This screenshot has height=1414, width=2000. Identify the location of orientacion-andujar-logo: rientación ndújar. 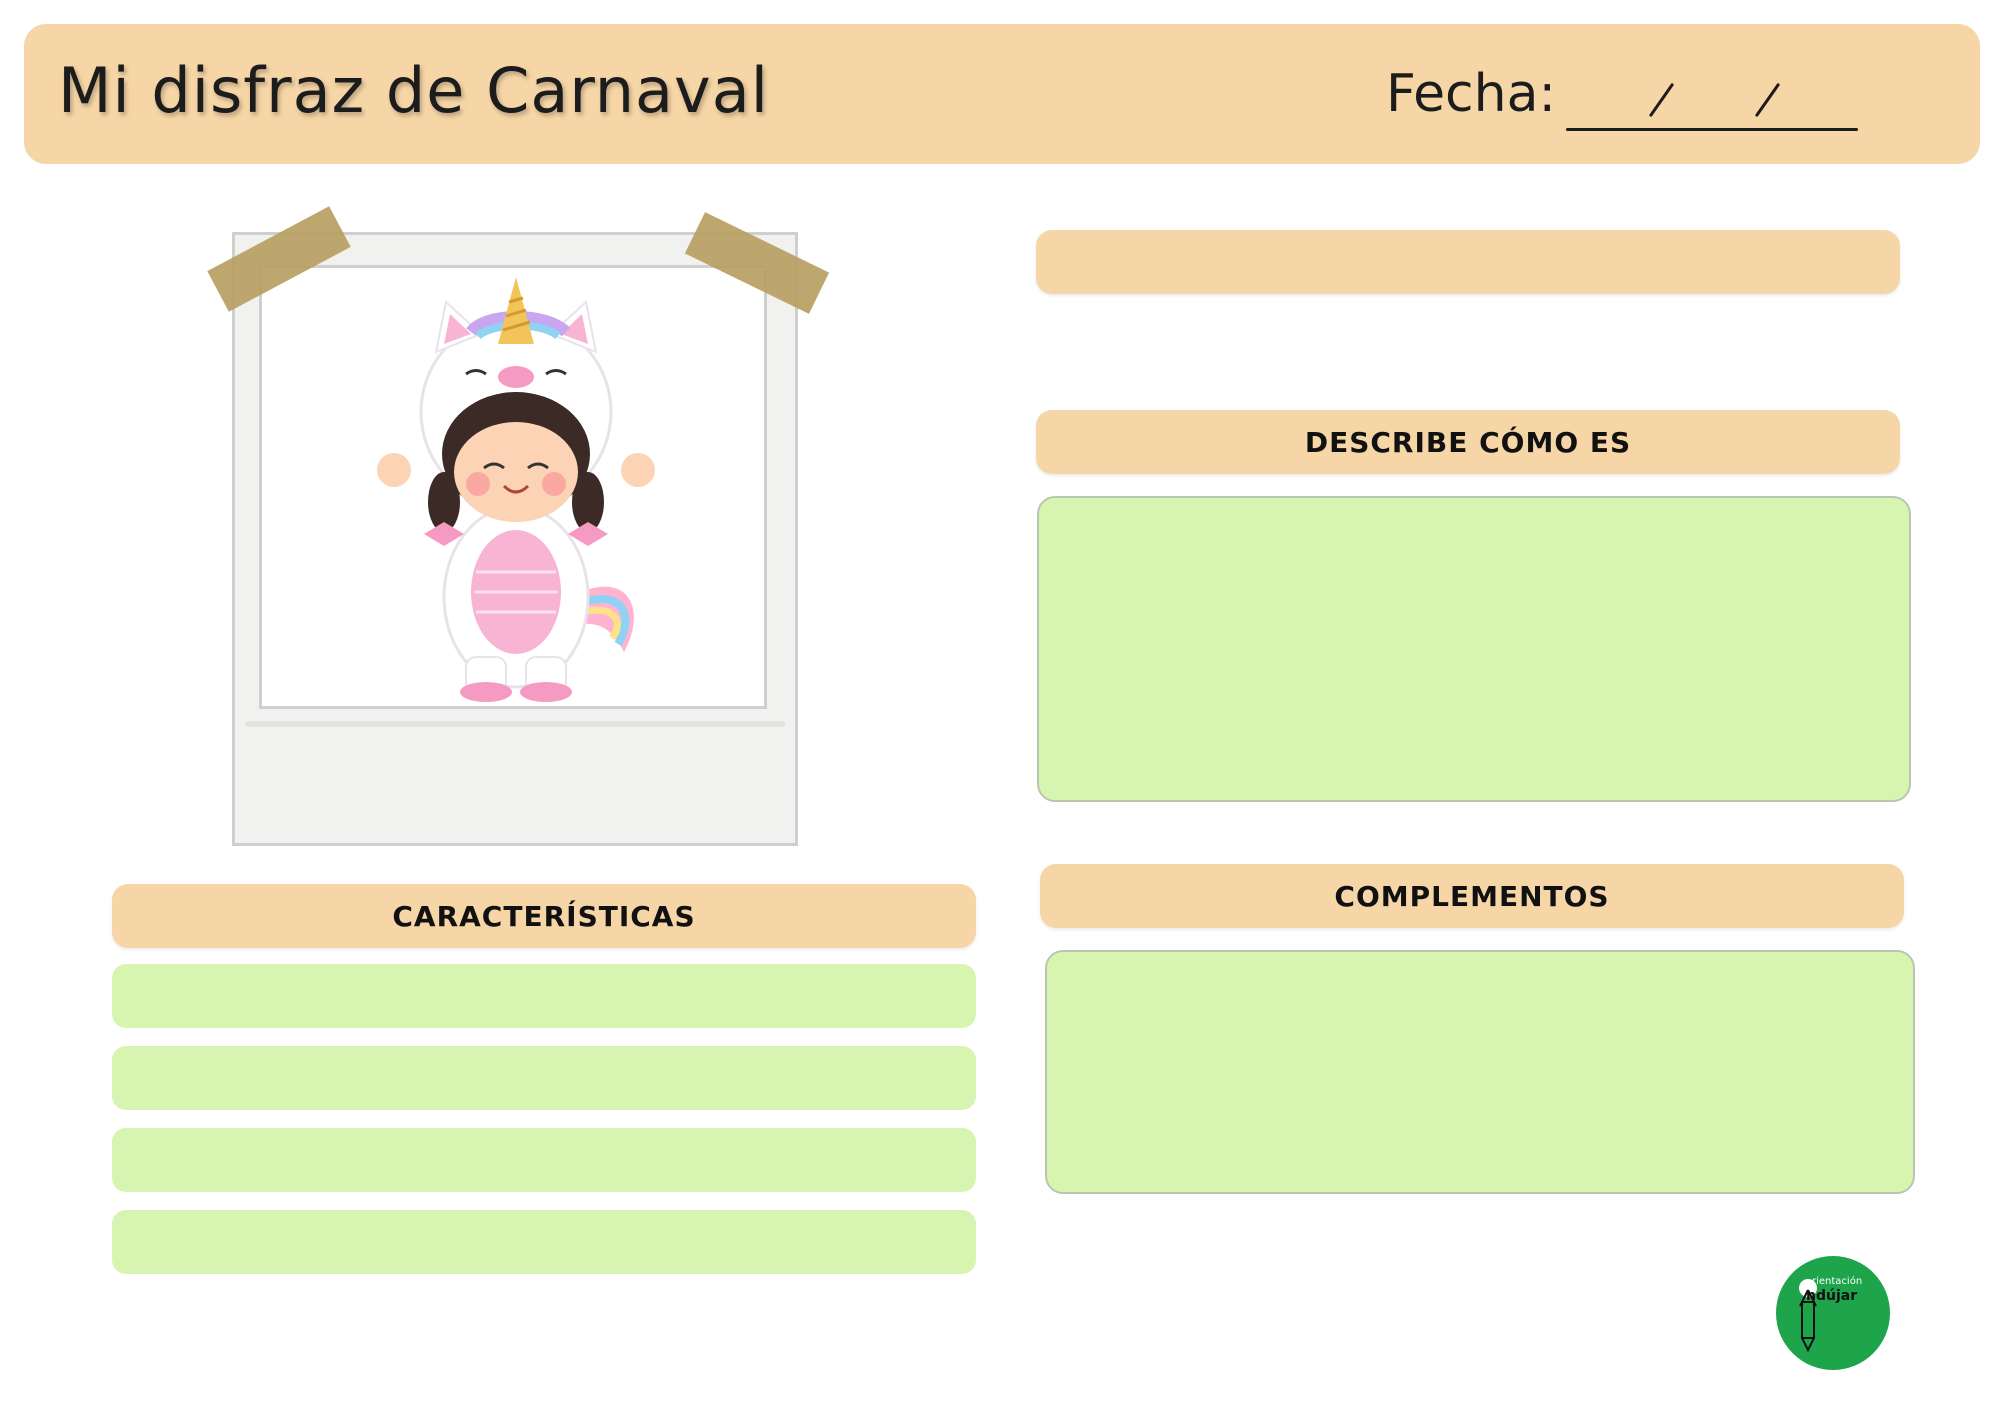
(1833, 1313).